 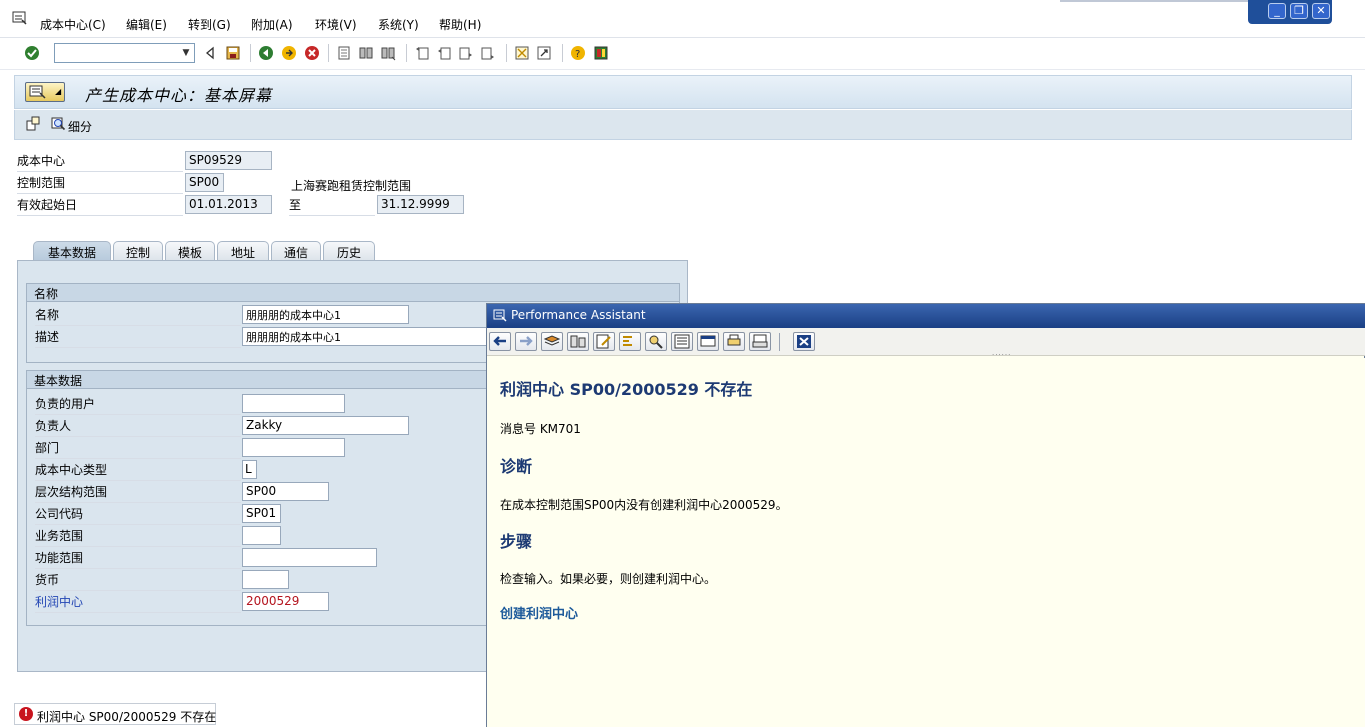 What do you see at coordinates (72, 251) in the screenshot?
I see `tab-basic-data: 基本数据` at bounding box center [72, 251].